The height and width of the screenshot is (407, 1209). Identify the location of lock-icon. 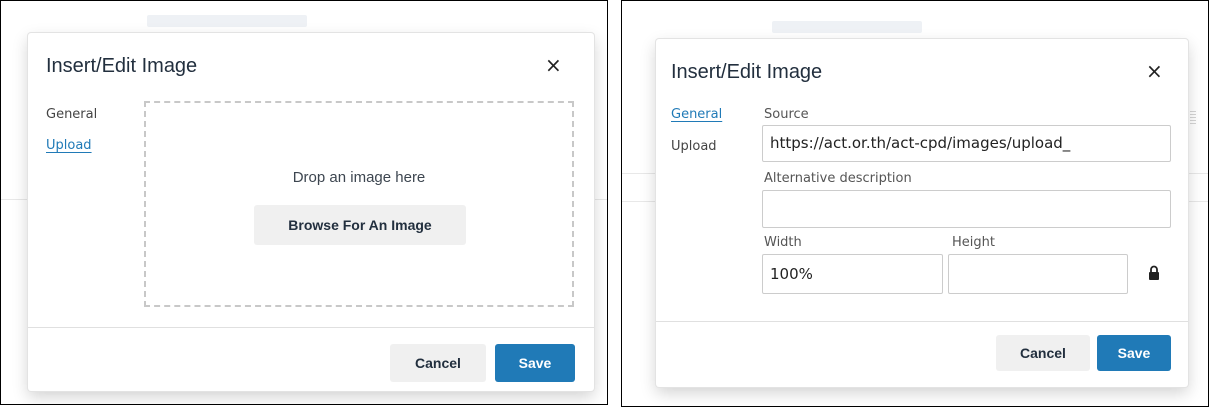
(1154, 273).